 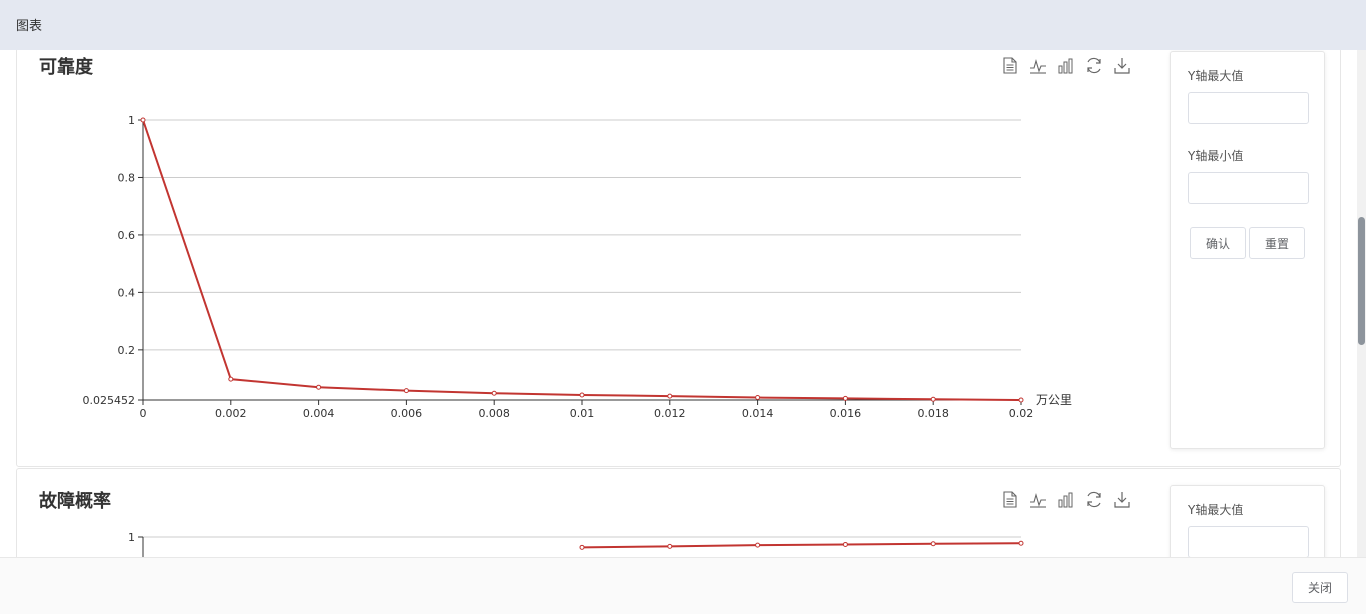 What do you see at coordinates (127, 350) in the screenshot?
I see `y-tick-label: 0.2` at bounding box center [127, 350].